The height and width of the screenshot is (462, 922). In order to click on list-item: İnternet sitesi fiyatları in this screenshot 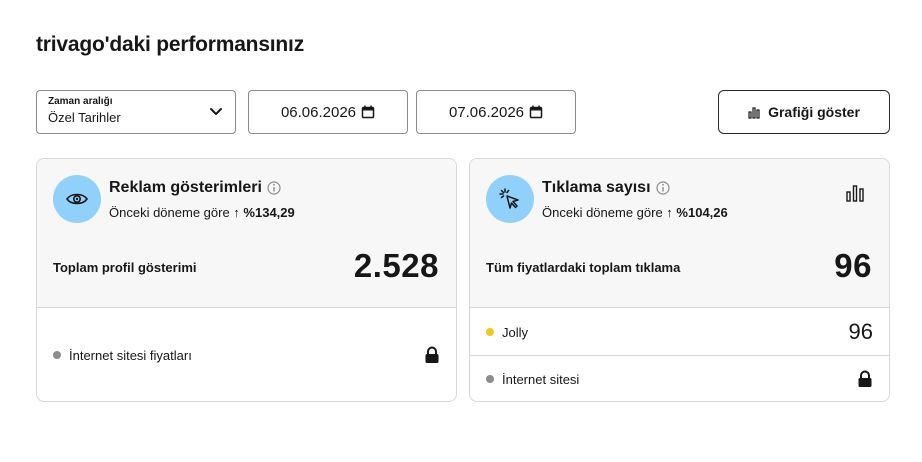, I will do `click(246, 355)`.